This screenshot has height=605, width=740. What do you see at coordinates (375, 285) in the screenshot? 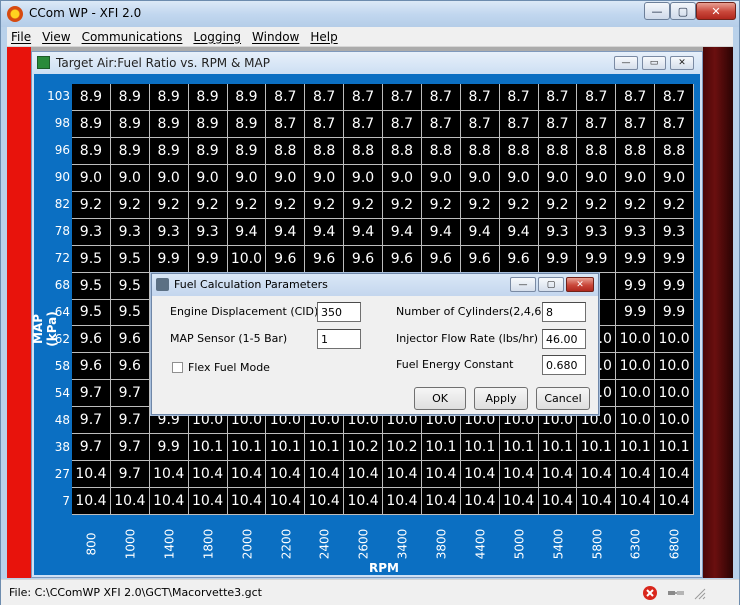
I see `dialog-titlebar: Fuel Calculation Parameters — ▢ ✕` at bounding box center [375, 285].